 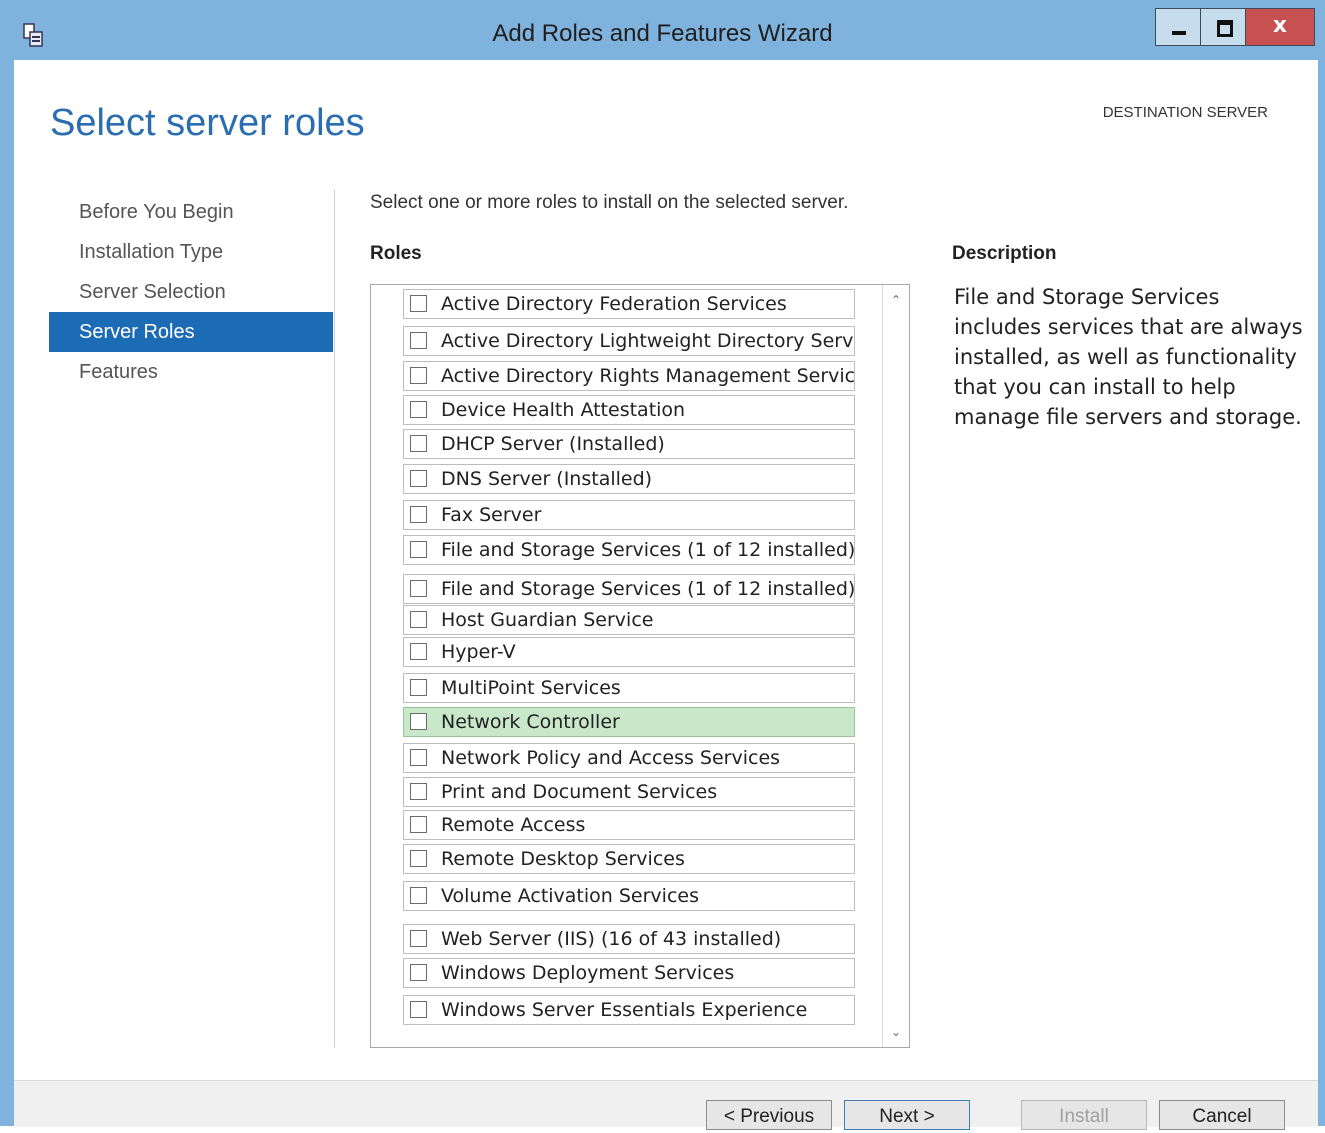 I want to click on maximize-icon, so click(x=1225, y=28).